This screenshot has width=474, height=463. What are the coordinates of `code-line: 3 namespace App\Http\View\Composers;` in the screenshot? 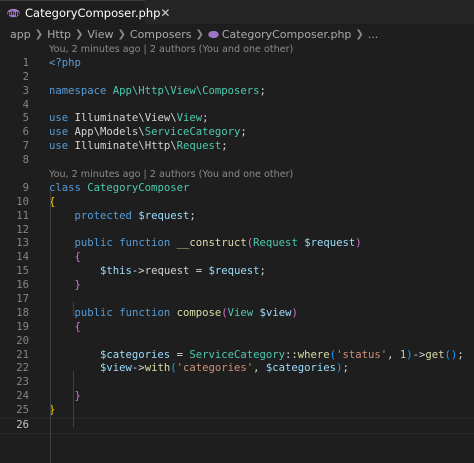 It's located at (237, 92).